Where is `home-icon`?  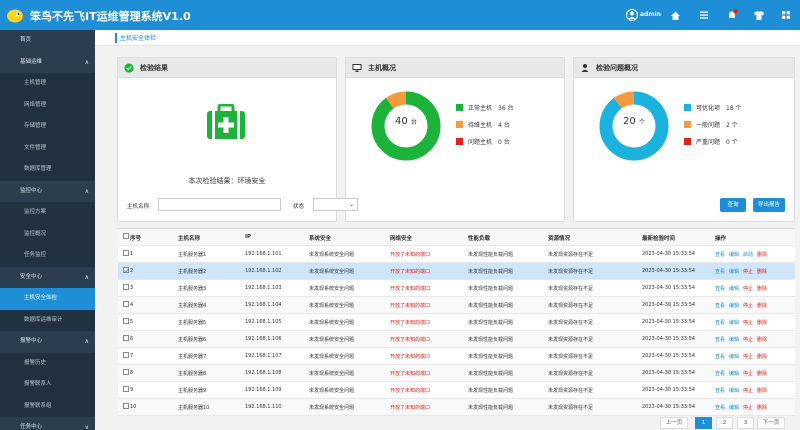
home-icon is located at coordinates (675, 15).